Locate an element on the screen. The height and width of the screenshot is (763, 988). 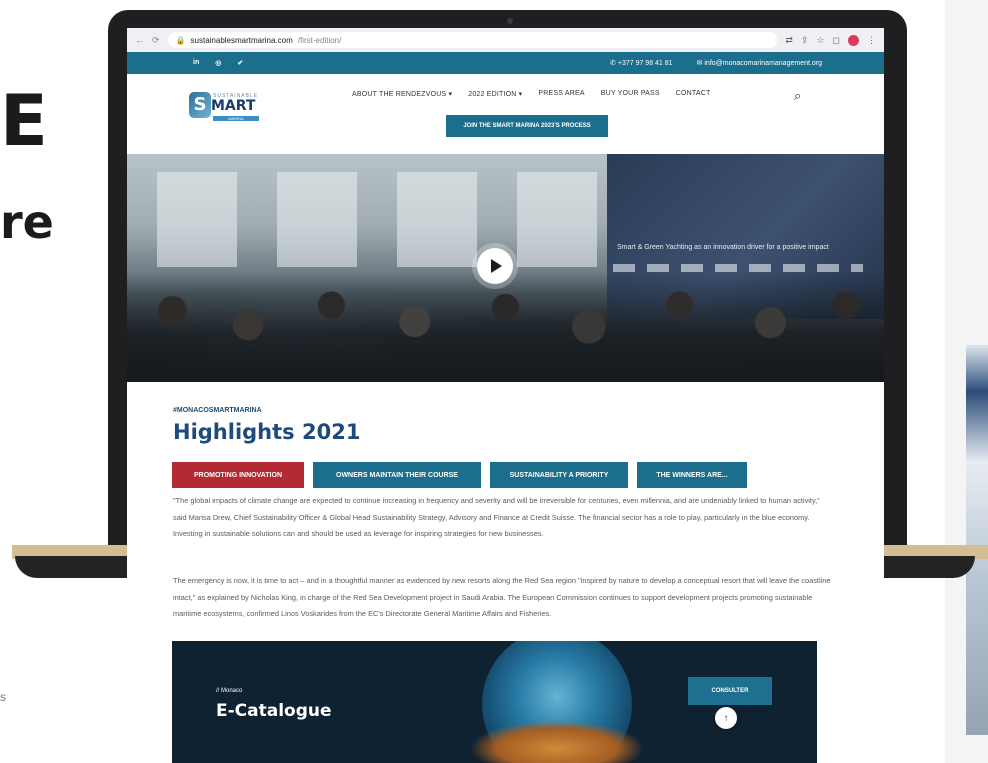
join-process-button: JOIN THE SMART MARINA 2023'S PROCESS is located at coordinates (527, 126).